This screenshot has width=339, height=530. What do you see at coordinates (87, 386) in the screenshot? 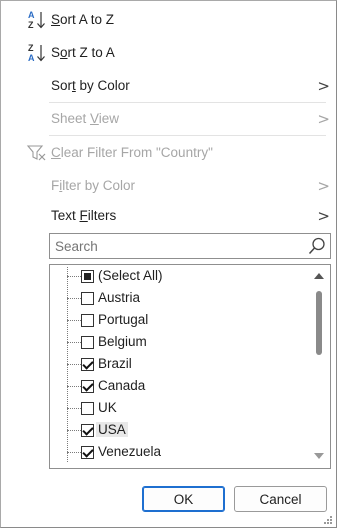
I see `canada-checkbox` at bounding box center [87, 386].